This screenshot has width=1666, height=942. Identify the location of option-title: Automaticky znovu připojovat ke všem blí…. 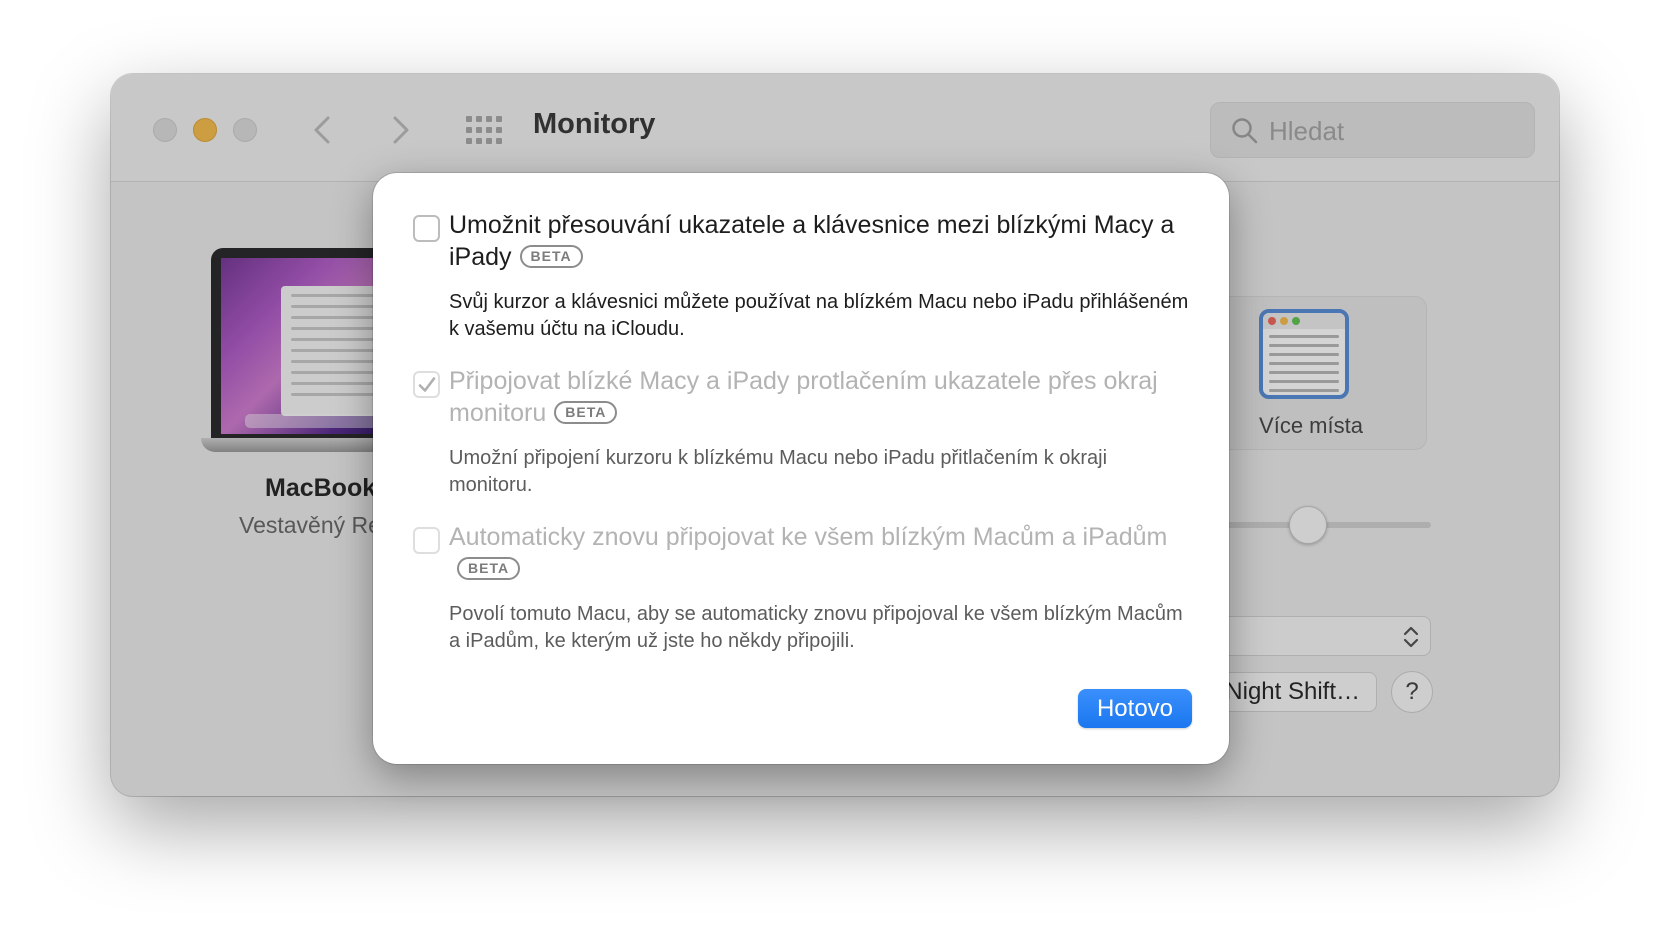
(819, 553).